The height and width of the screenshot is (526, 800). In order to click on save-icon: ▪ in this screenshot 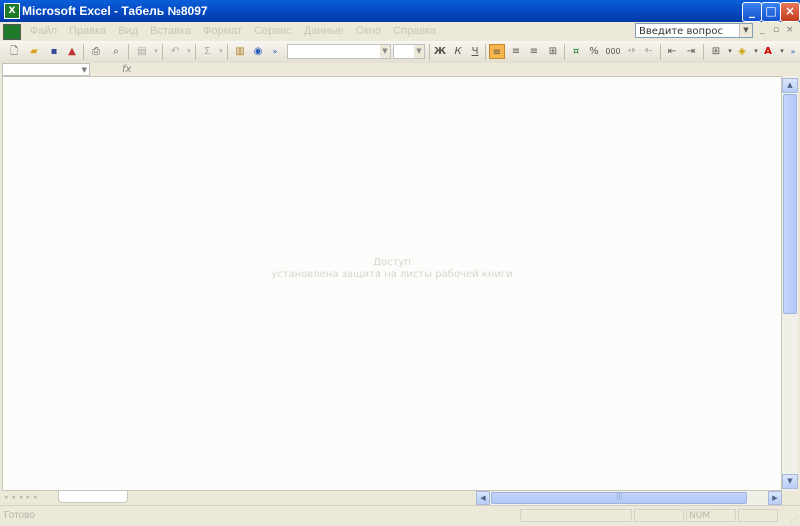, I will do `click(54, 51)`.